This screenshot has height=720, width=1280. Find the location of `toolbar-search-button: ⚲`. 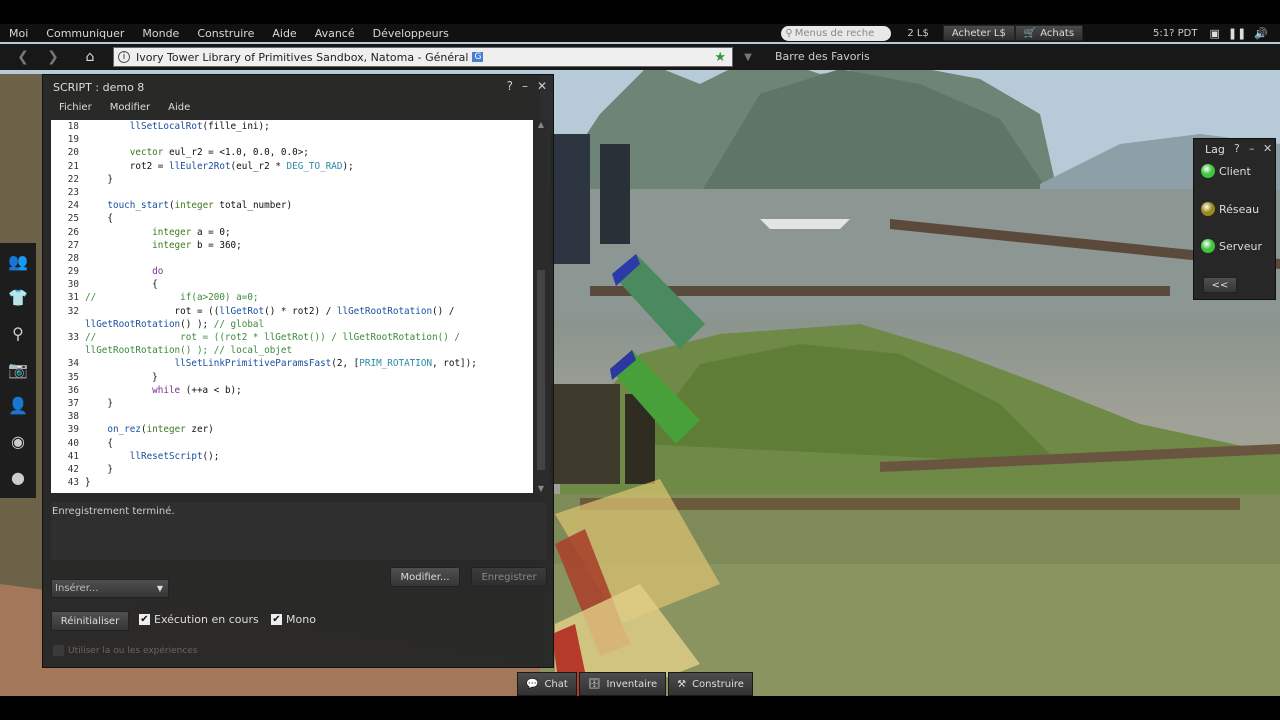

toolbar-search-button: ⚲ is located at coordinates (18, 333).